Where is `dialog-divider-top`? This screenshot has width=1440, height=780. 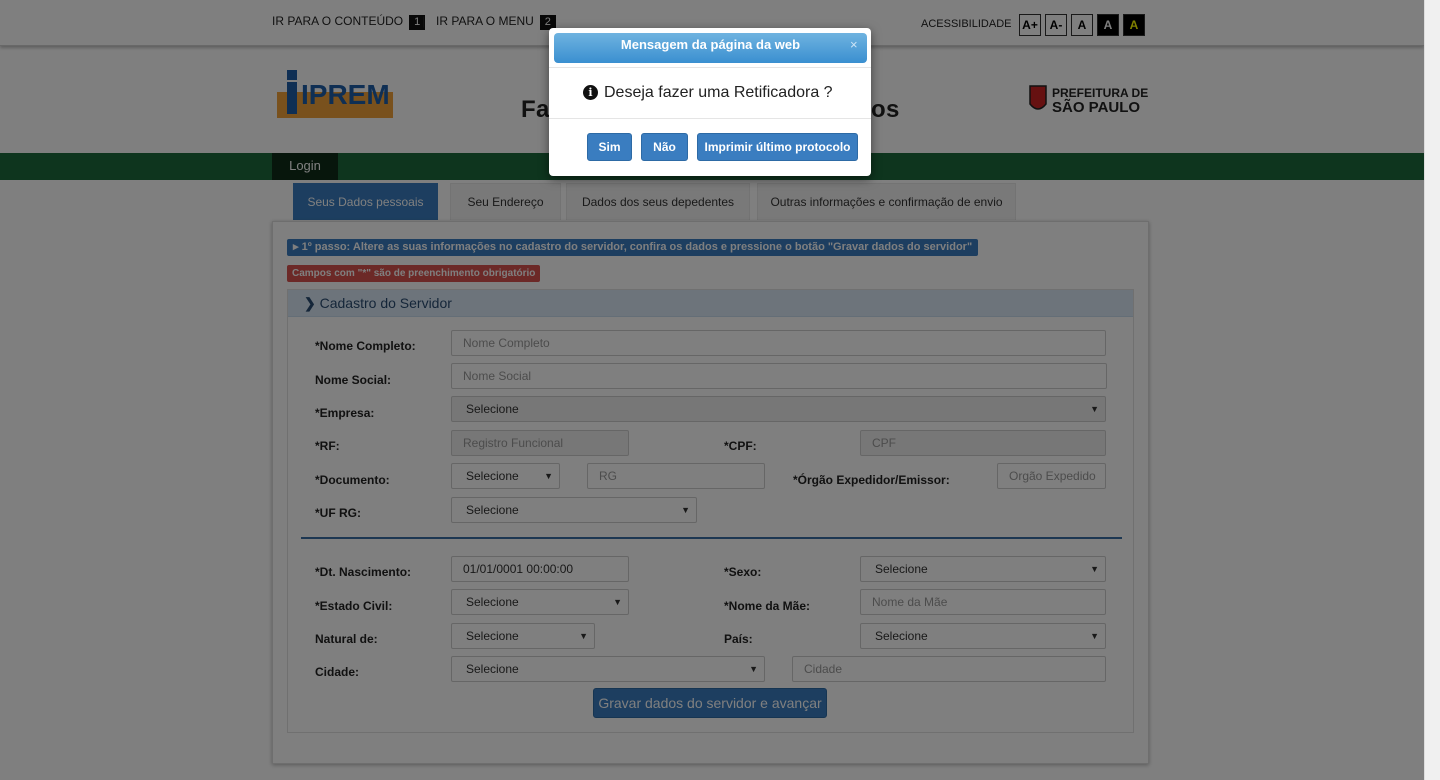
dialog-divider-top is located at coordinates (710, 67).